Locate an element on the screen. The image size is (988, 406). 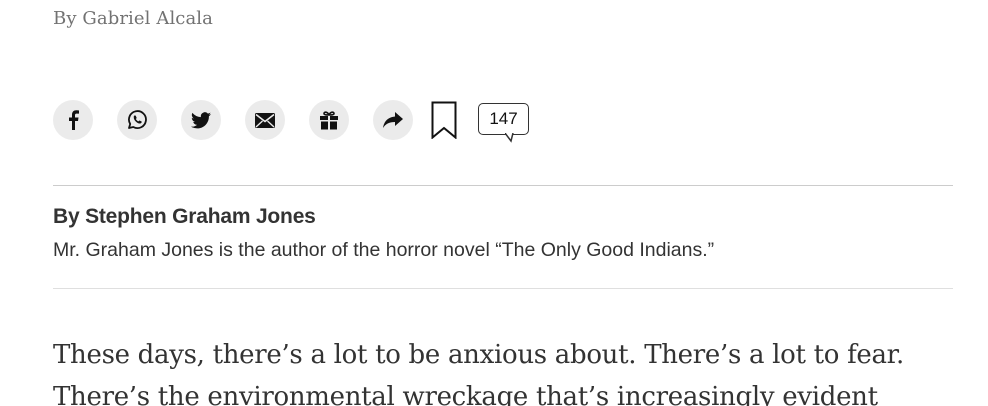
share-toolbar: 147 is located at coordinates (291, 121).